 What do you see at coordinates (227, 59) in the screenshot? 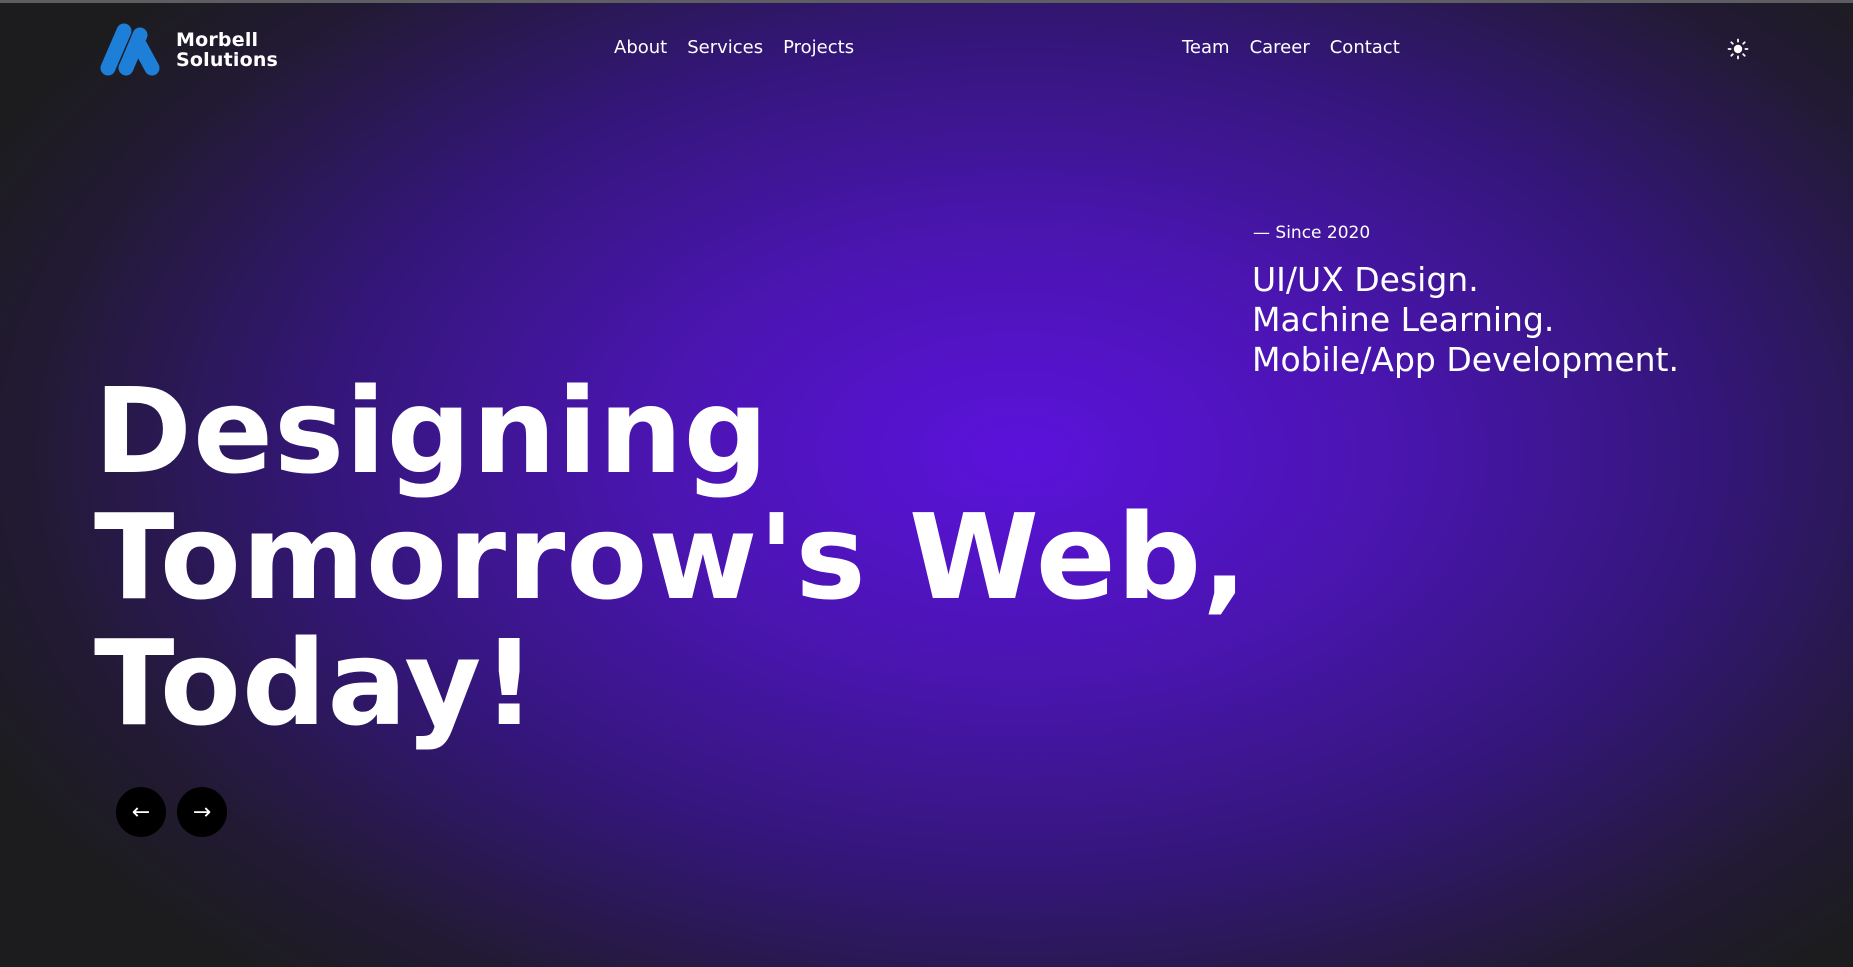
I see `brand-name-line2: Solutions` at bounding box center [227, 59].